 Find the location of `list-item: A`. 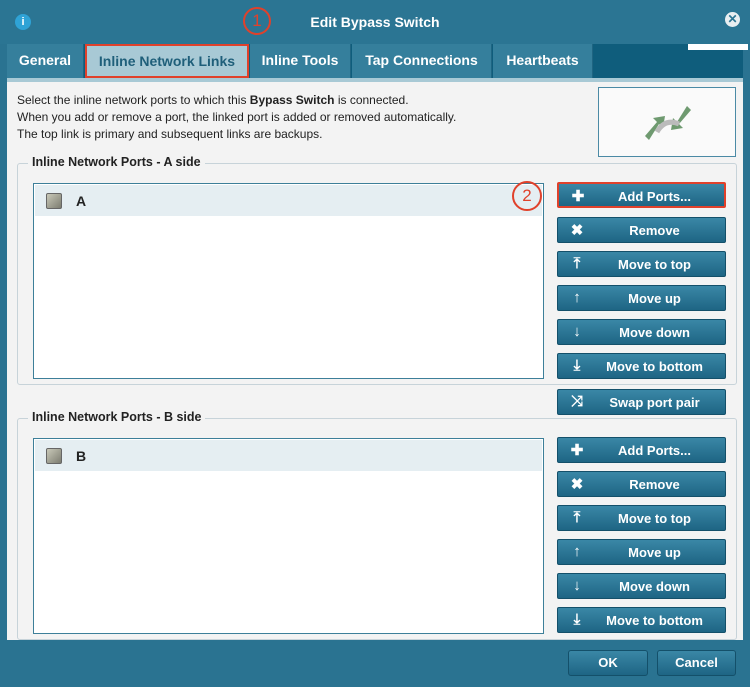

list-item: A is located at coordinates (288, 200).